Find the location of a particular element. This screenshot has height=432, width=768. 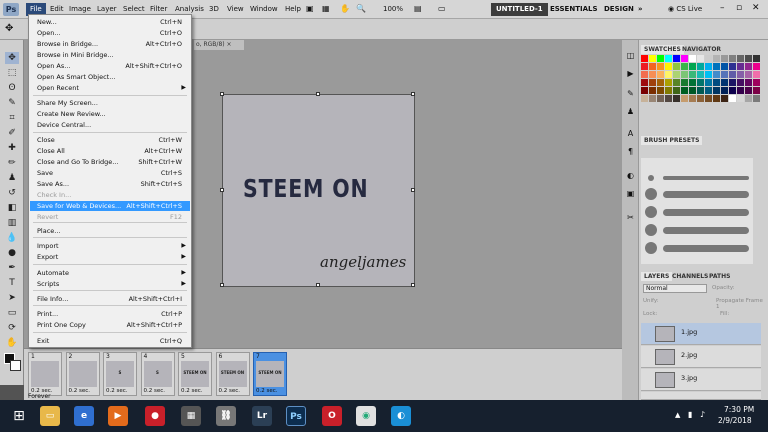

arrange-icon: ▤ is located at coordinates (418, 8).